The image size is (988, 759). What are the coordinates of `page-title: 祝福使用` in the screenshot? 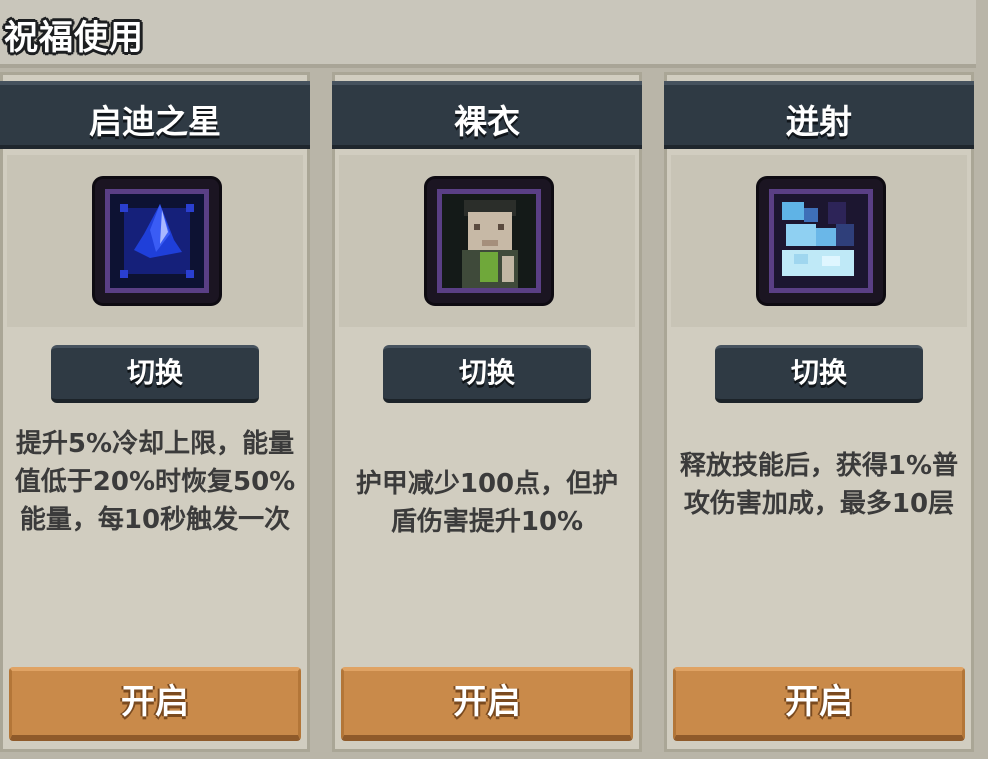 It's located at (74, 38).